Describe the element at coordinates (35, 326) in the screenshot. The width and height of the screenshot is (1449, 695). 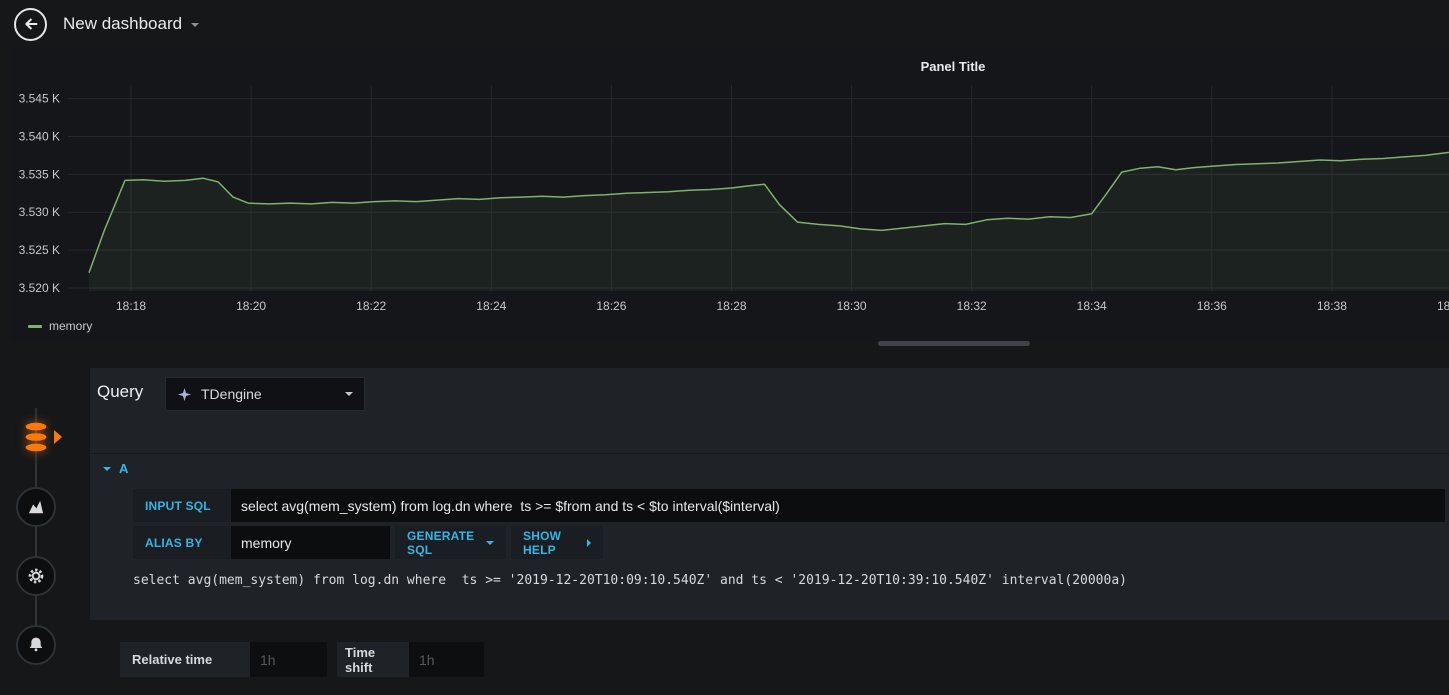
I see `legend-series-swatch` at that location.